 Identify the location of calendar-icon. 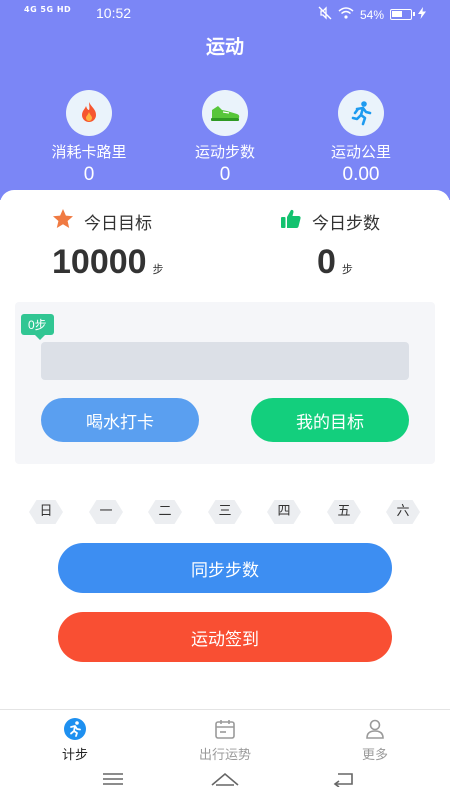
(225, 729).